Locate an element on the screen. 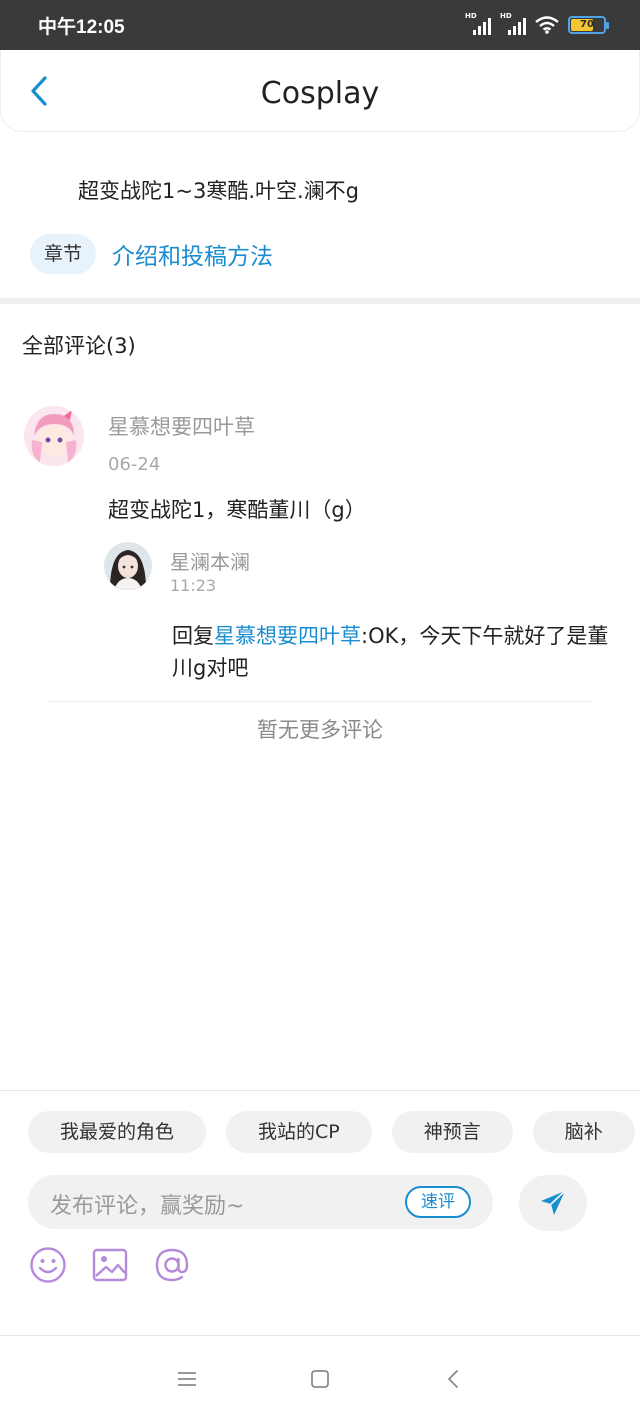  signal-icon: HD is located at coordinates (478, 23).